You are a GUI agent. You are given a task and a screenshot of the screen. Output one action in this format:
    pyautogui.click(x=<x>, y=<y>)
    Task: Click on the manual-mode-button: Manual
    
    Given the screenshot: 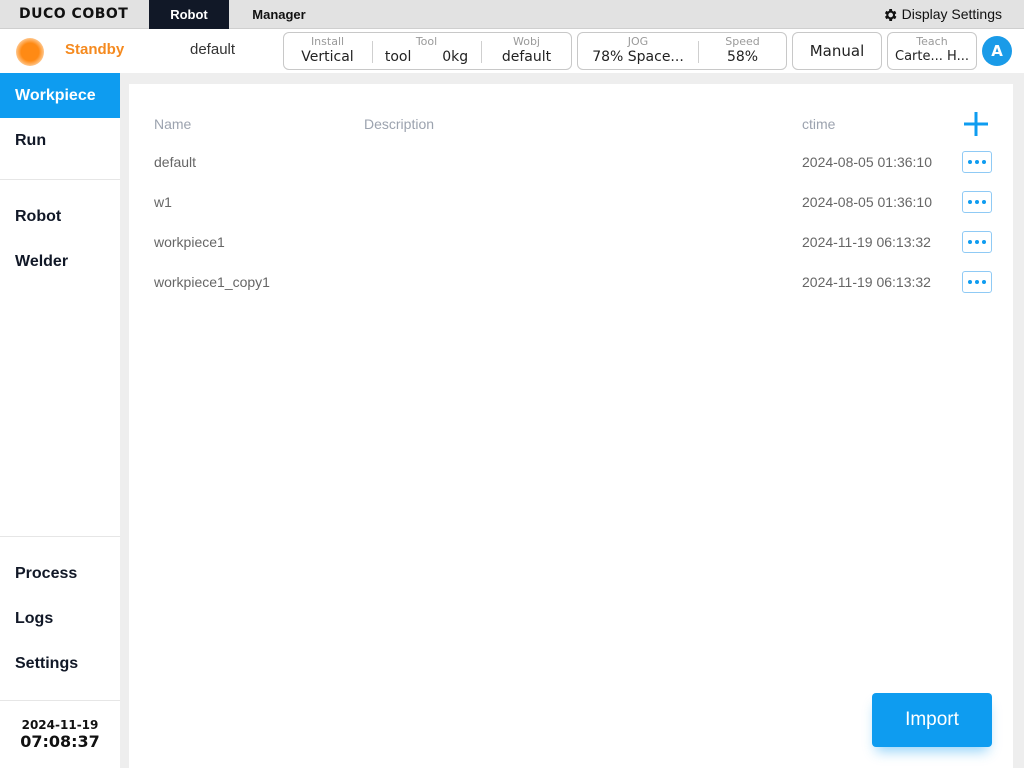 What is the action you would take?
    pyautogui.click(x=837, y=51)
    